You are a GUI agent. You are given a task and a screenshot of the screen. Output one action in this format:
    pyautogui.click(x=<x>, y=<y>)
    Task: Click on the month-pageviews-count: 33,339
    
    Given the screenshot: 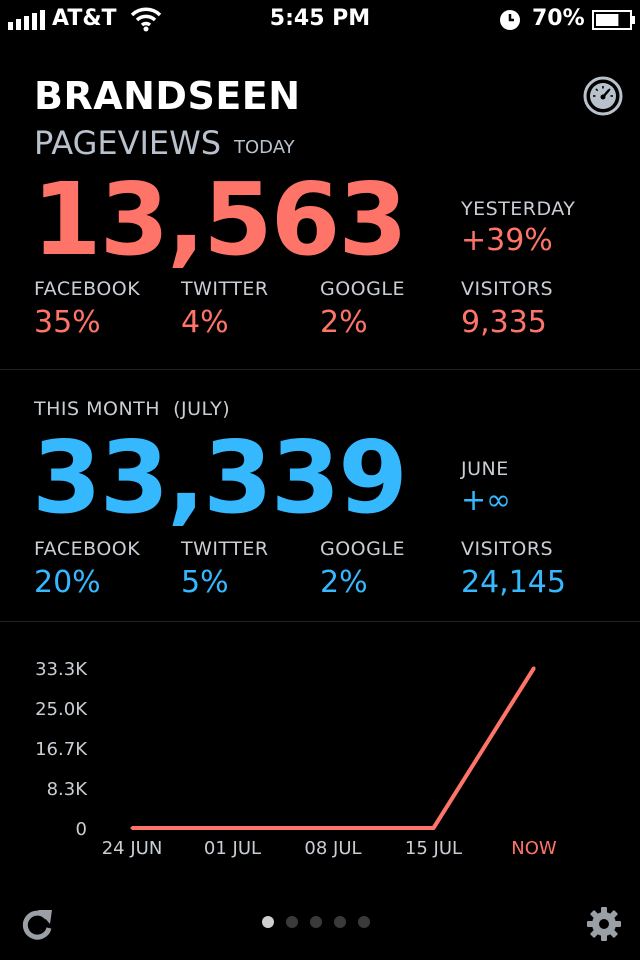 What is the action you would take?
    pyautogui.click(x=220, y=477)
    